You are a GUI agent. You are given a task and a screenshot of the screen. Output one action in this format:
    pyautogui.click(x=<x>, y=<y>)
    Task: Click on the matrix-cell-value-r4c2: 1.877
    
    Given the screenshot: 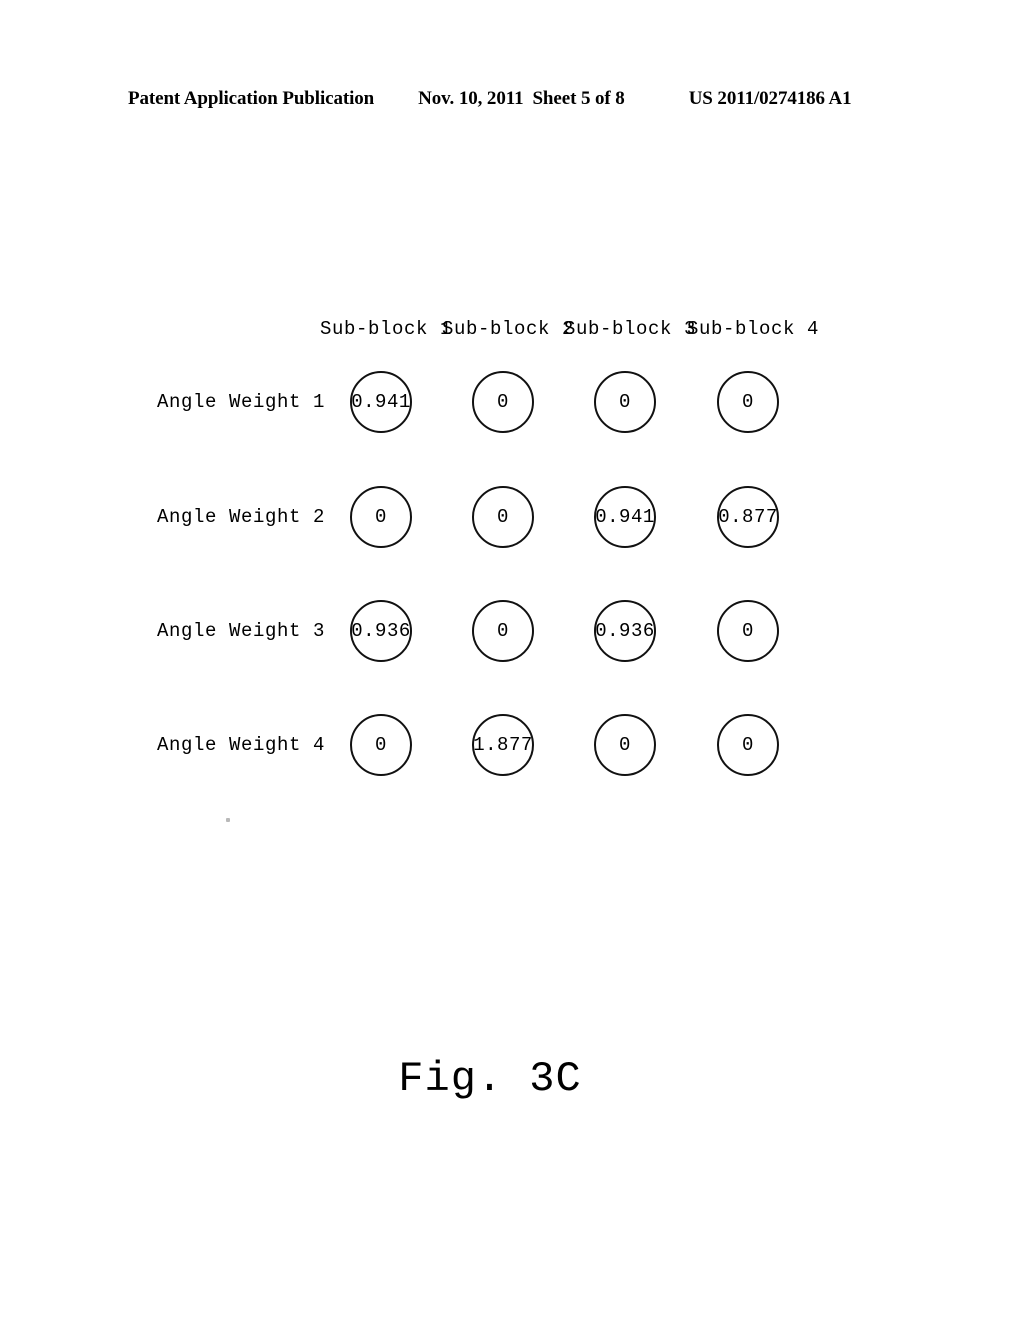 What is the action you would take?
    pyautogui.click(x=503, y=745)
    